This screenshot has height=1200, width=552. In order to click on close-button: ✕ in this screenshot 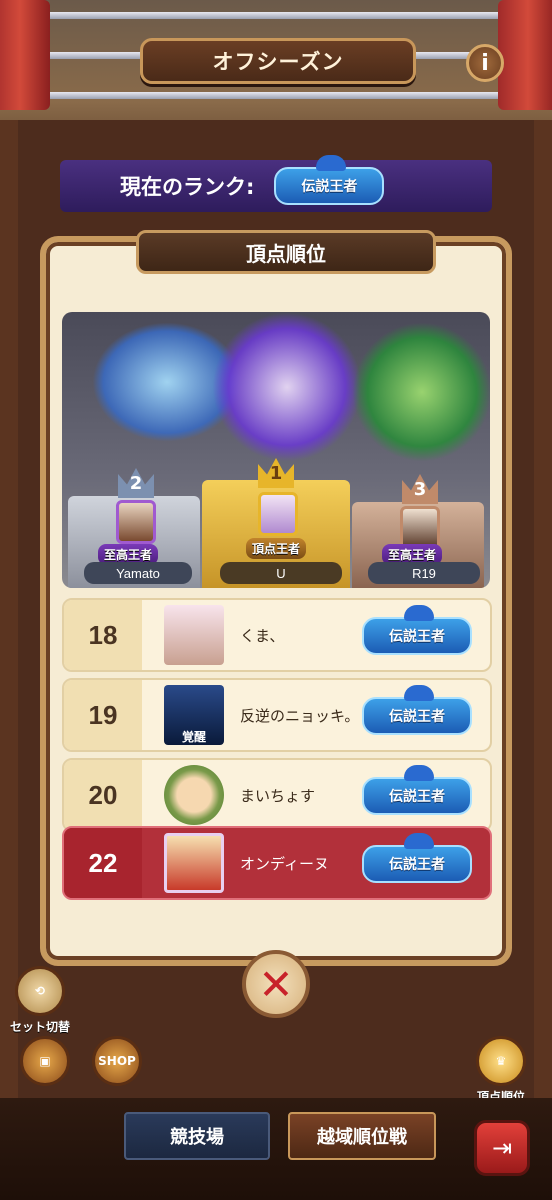, I will do `click(276, 984)`.